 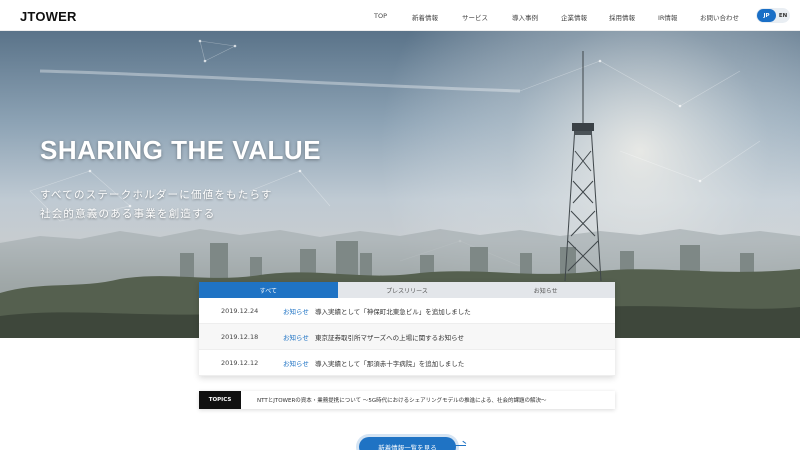 I want to click on news-item: 2019.12.24 お知らせ 導入実績として「神保町北東急ビル」を追加しました, so click(x=407, y=311).